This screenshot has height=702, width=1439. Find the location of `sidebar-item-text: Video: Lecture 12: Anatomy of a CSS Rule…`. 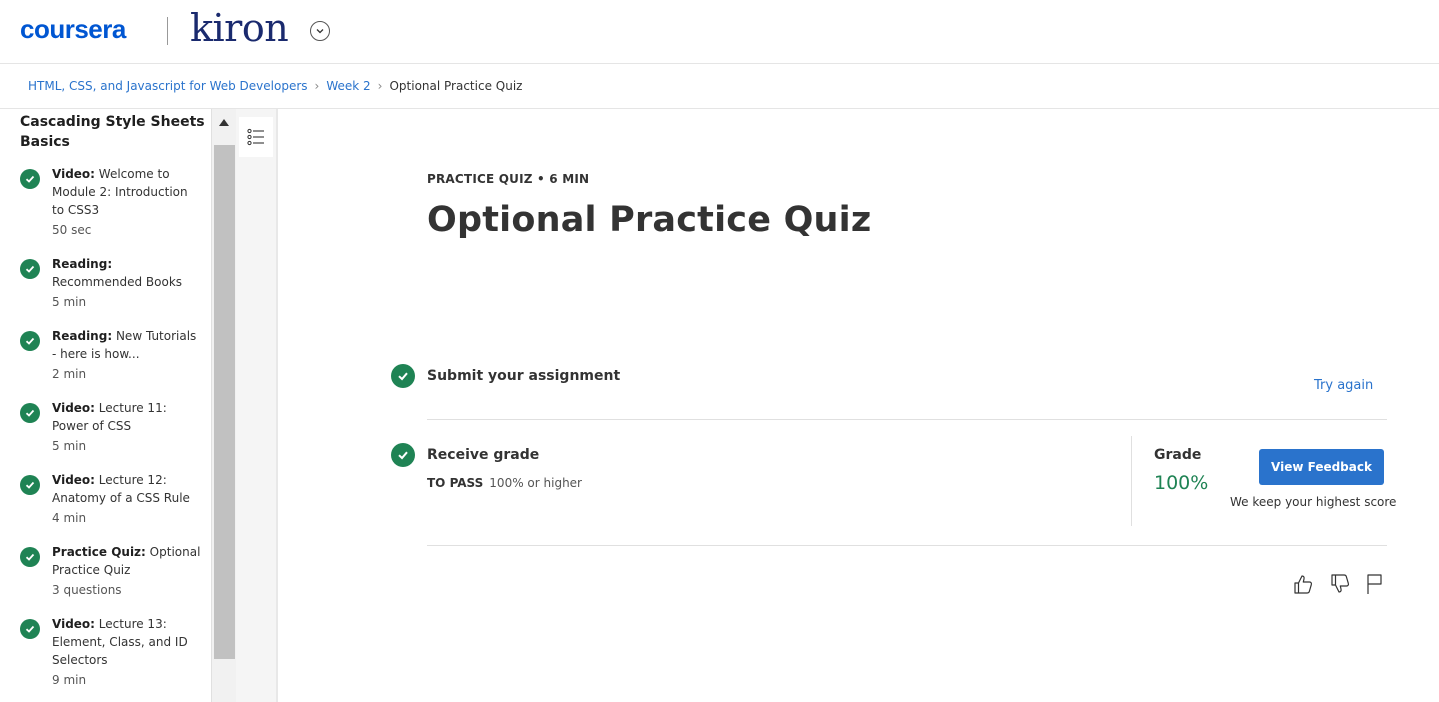

sidebar-item-text: Video: Lecture 12: Anatomy of a CSS Rule… is located at coordinates (127, 499).